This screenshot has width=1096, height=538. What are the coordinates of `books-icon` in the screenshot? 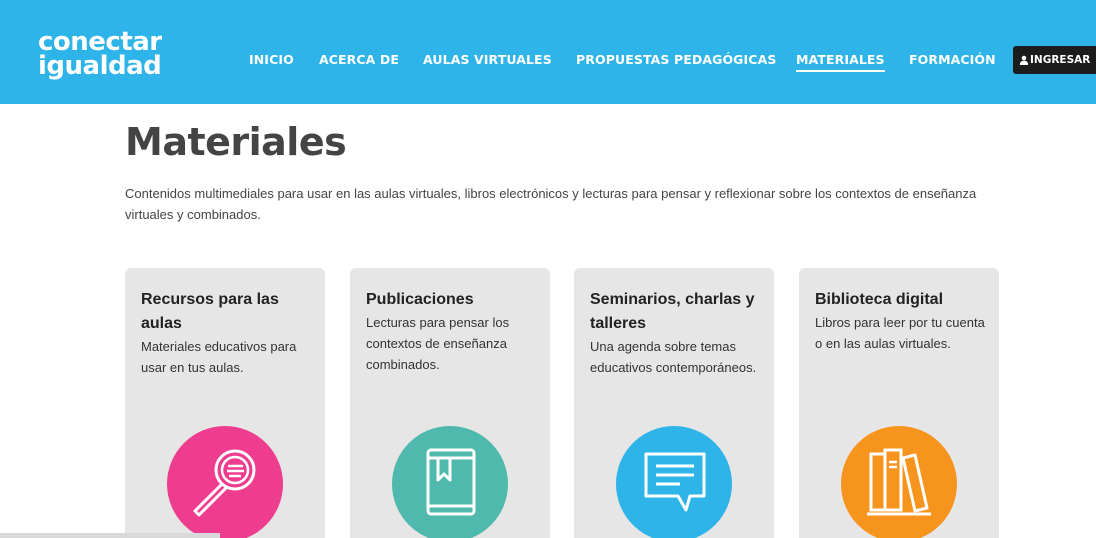 It's located at (899, 482).